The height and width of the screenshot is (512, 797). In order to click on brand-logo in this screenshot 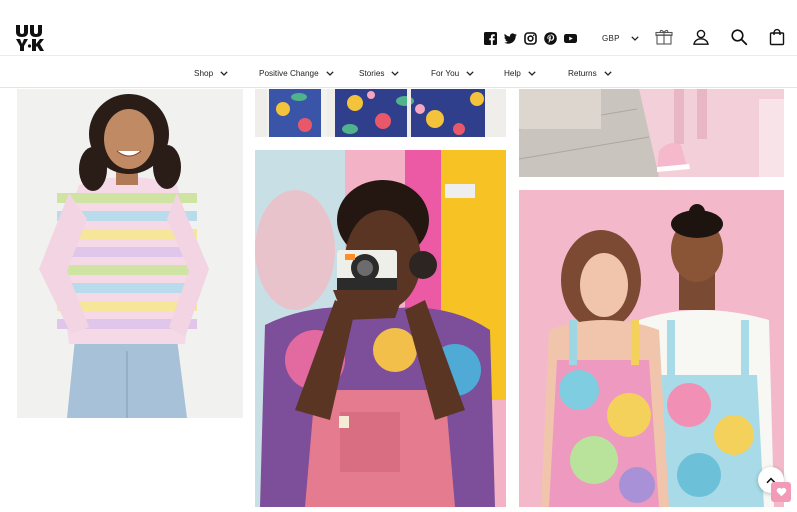, I will do `click(30, 38)`.